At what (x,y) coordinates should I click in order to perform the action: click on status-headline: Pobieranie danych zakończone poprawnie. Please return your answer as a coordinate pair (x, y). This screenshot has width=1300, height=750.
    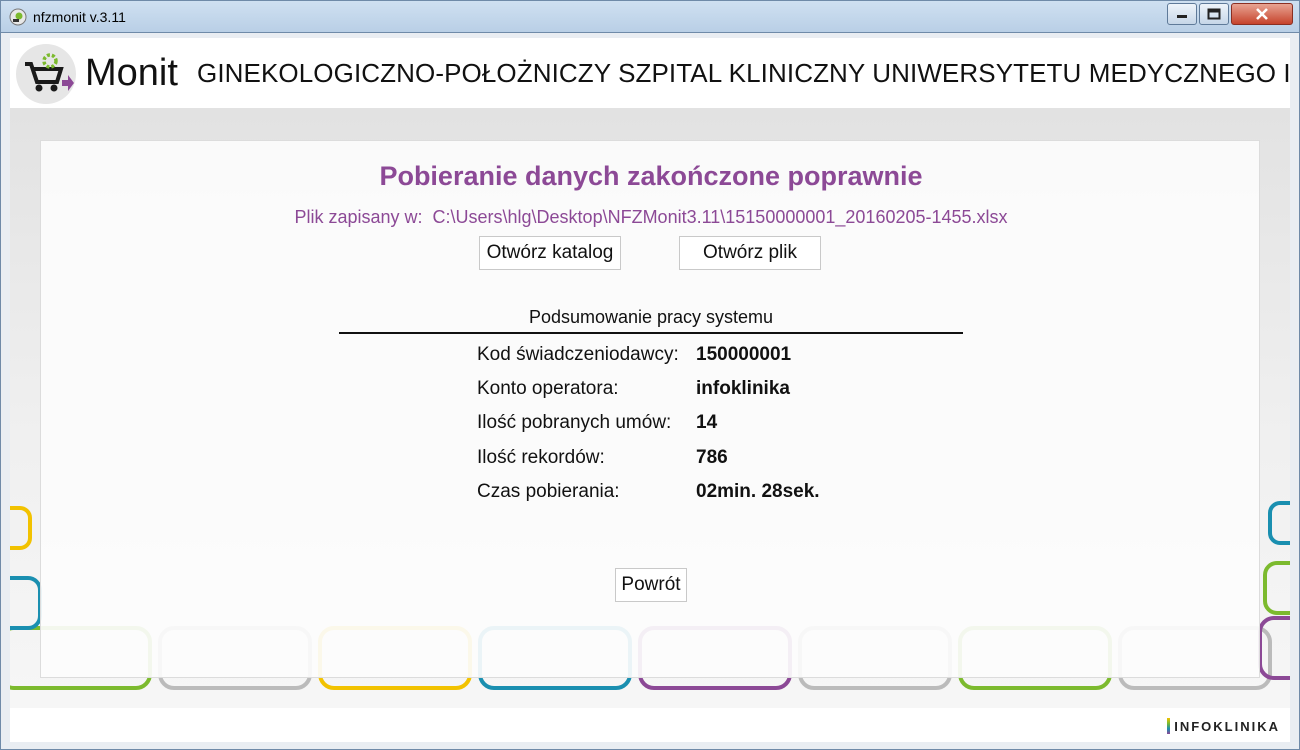
    Looking at the image, I should click on (651, 176).